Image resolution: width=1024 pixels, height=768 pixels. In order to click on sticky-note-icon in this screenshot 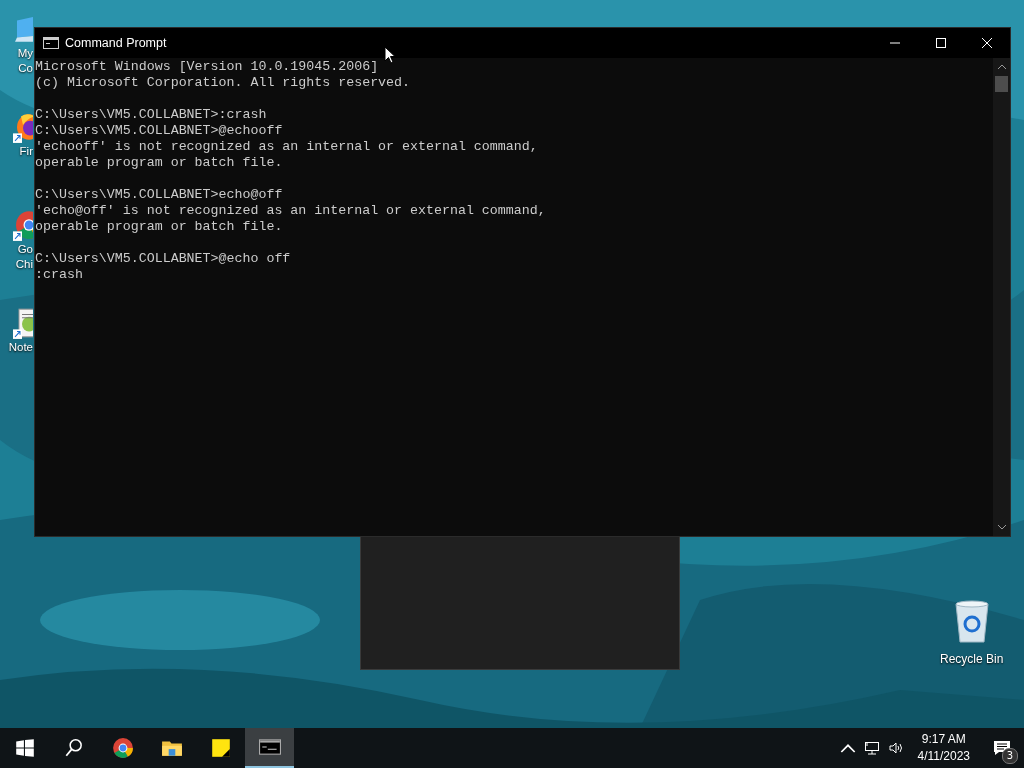, I will do `click(220, 748)`.